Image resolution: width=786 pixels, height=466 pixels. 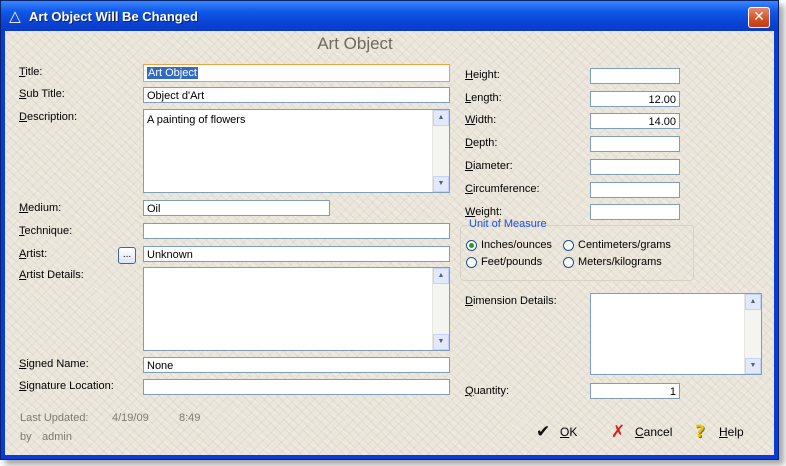 I want to click on width-label: Width:, so click(x=481, y=120).